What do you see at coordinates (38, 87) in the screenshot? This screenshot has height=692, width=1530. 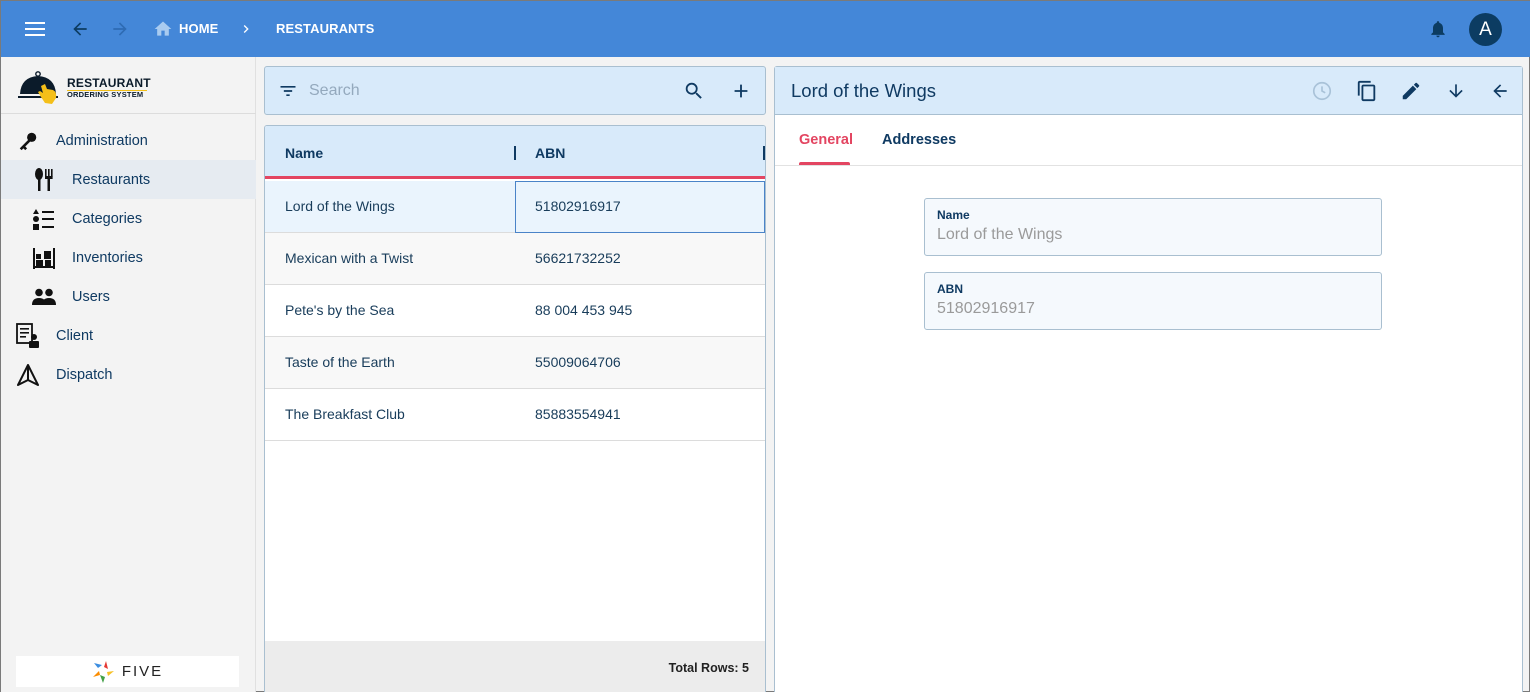 I see `cloche-icon` at bounding box center [38, 87].